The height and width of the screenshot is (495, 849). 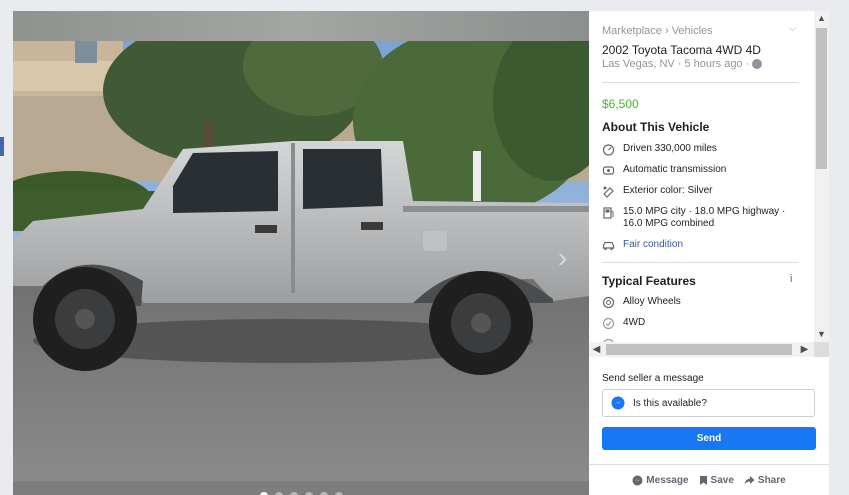 What do you see at coordinates (649, 281) in the screenshot?
I see `features-heading: Typical Features` at bounding box center [649, 281].